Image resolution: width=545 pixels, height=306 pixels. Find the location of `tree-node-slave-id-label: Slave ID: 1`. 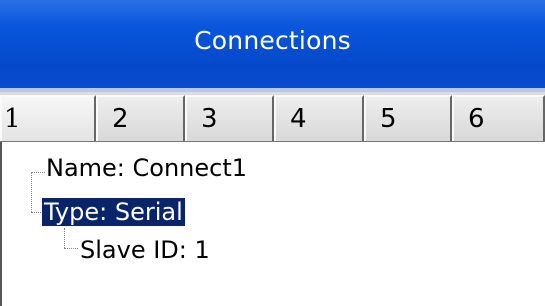

tree-node-slave-id-label: Slave ID: 1 is located at coordinates (145, 250).